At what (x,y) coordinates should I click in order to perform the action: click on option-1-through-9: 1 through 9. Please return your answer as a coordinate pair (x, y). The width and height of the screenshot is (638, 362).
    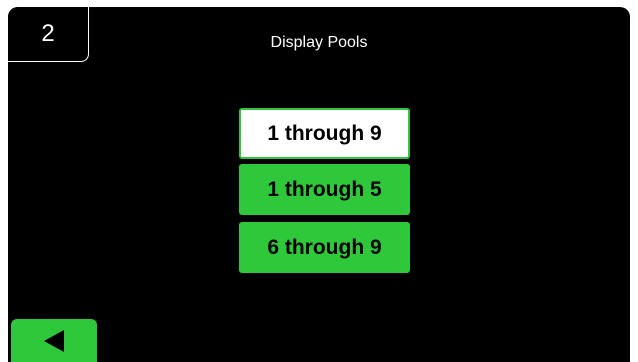
    Looking at the image, I should click on (324, 133).